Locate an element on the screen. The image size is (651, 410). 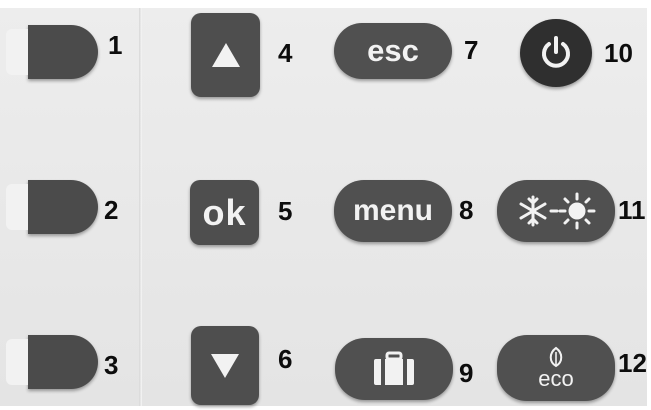
key-number-5: 5 is located at coordinates (285, 211).